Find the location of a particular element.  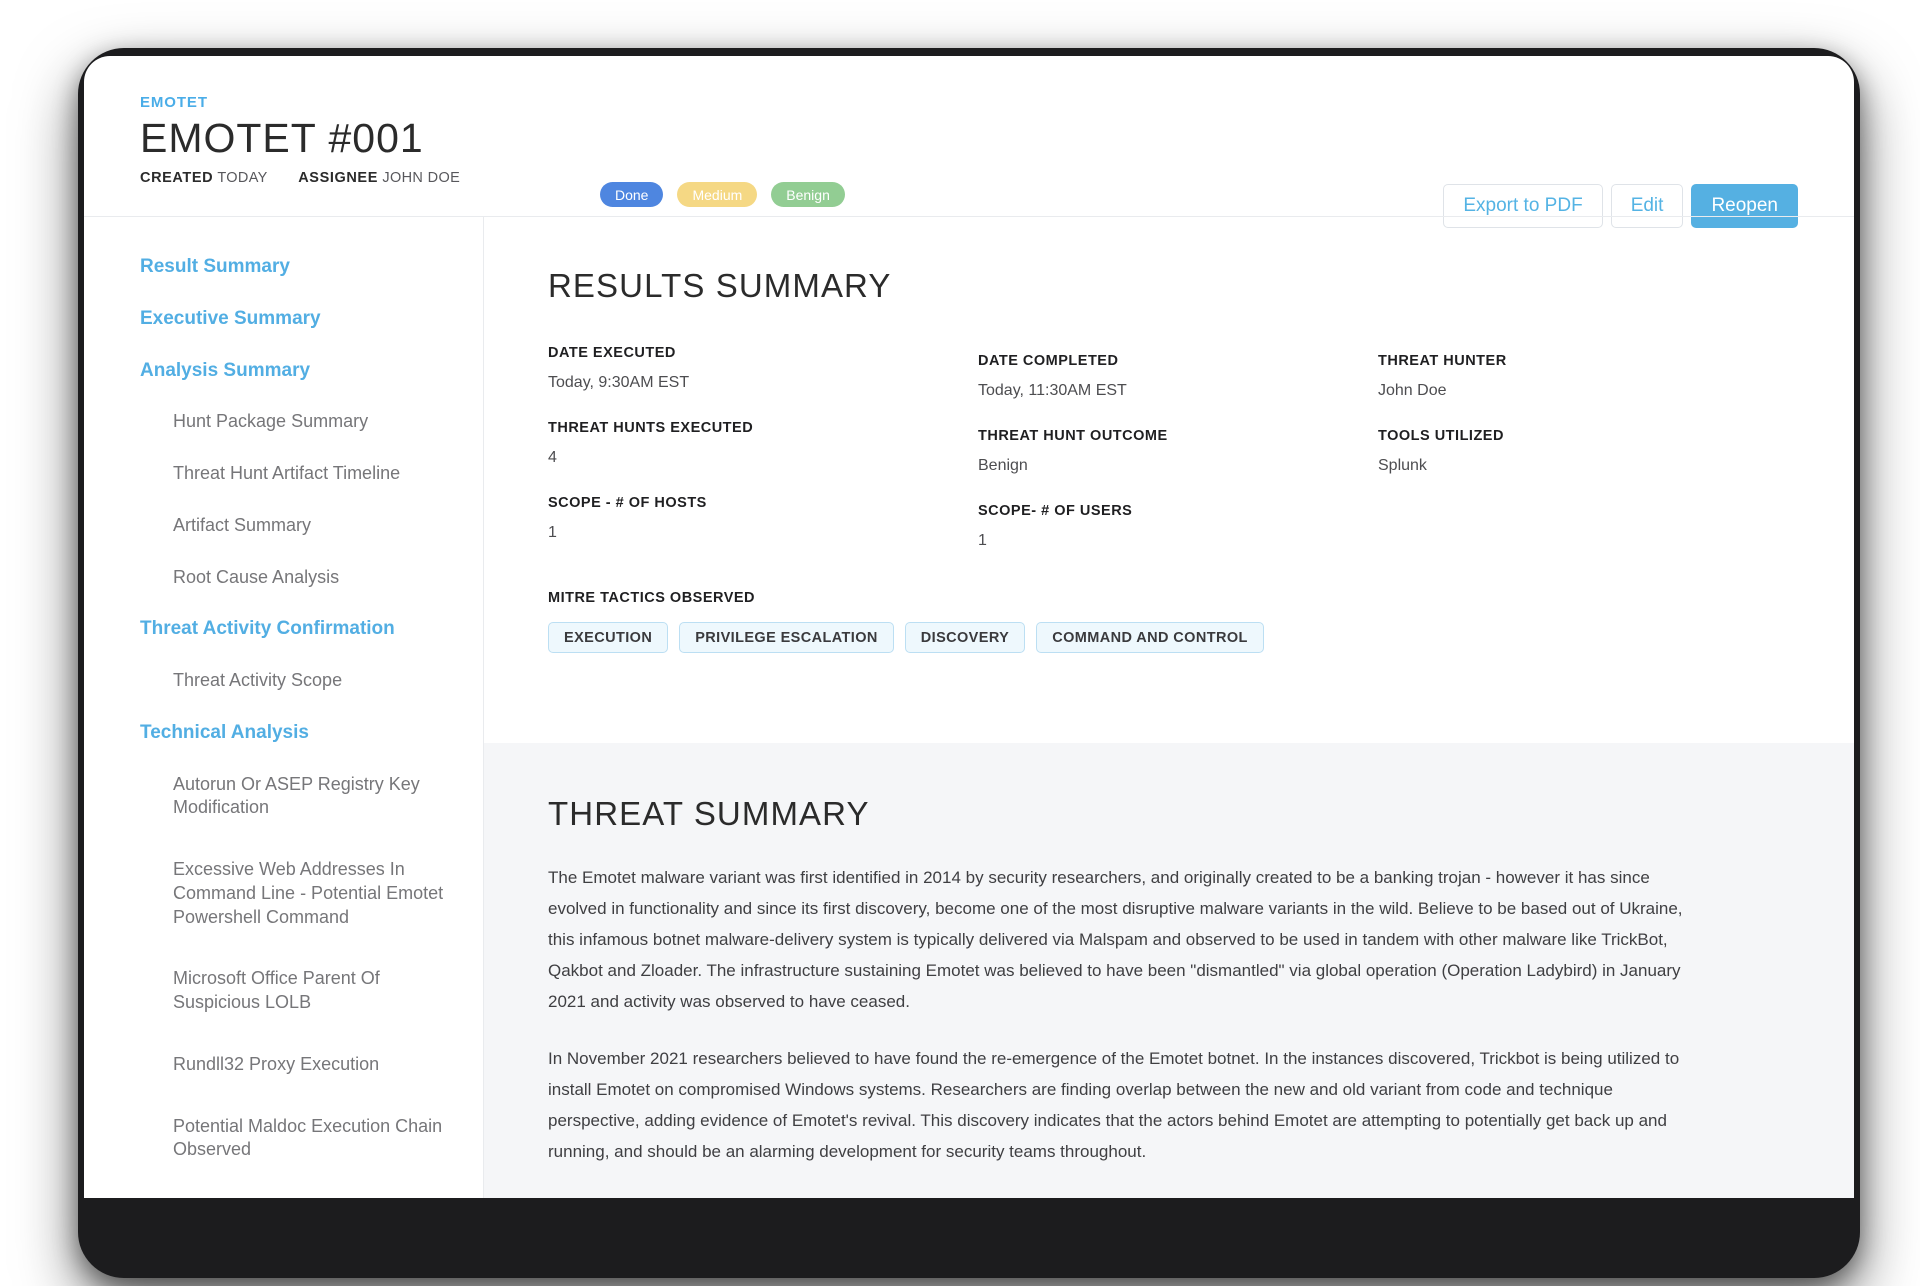

sidebar-item-artifact-summary: Artifact Summary is located at coordinates (314, 526).